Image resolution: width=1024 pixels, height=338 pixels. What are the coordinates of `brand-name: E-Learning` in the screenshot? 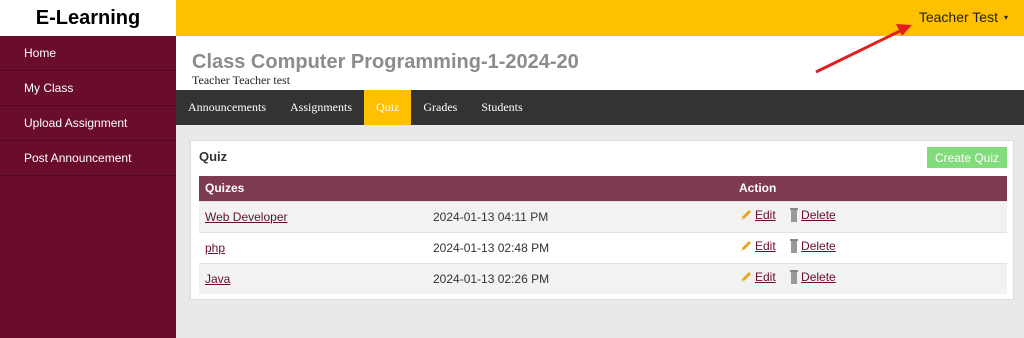 It's located at (88, 17).